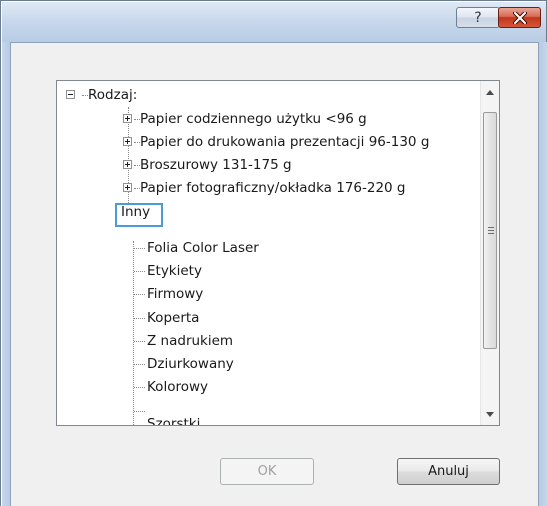 This screenshot has height=506, width=547. I want to click on tree-node-label: Kolorowy, so click(177, 387).